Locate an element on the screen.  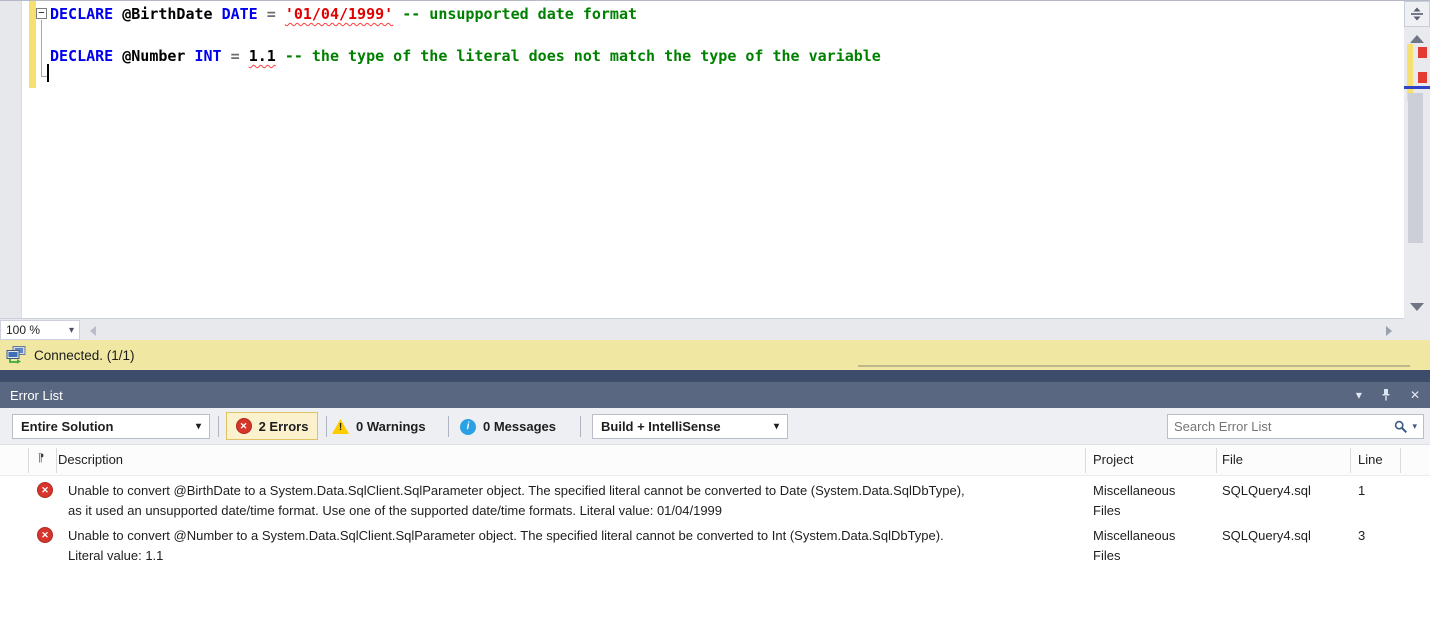
column-header-description: Description is located at coordinates (90, 459).